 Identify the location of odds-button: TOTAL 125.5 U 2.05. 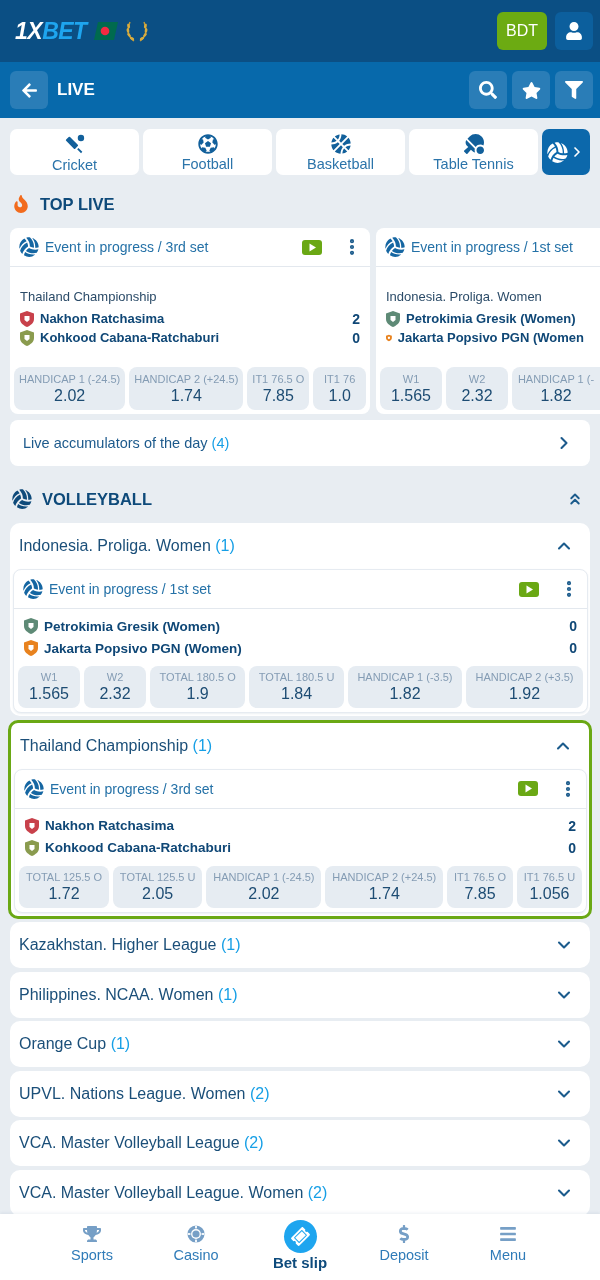
(158, 886).